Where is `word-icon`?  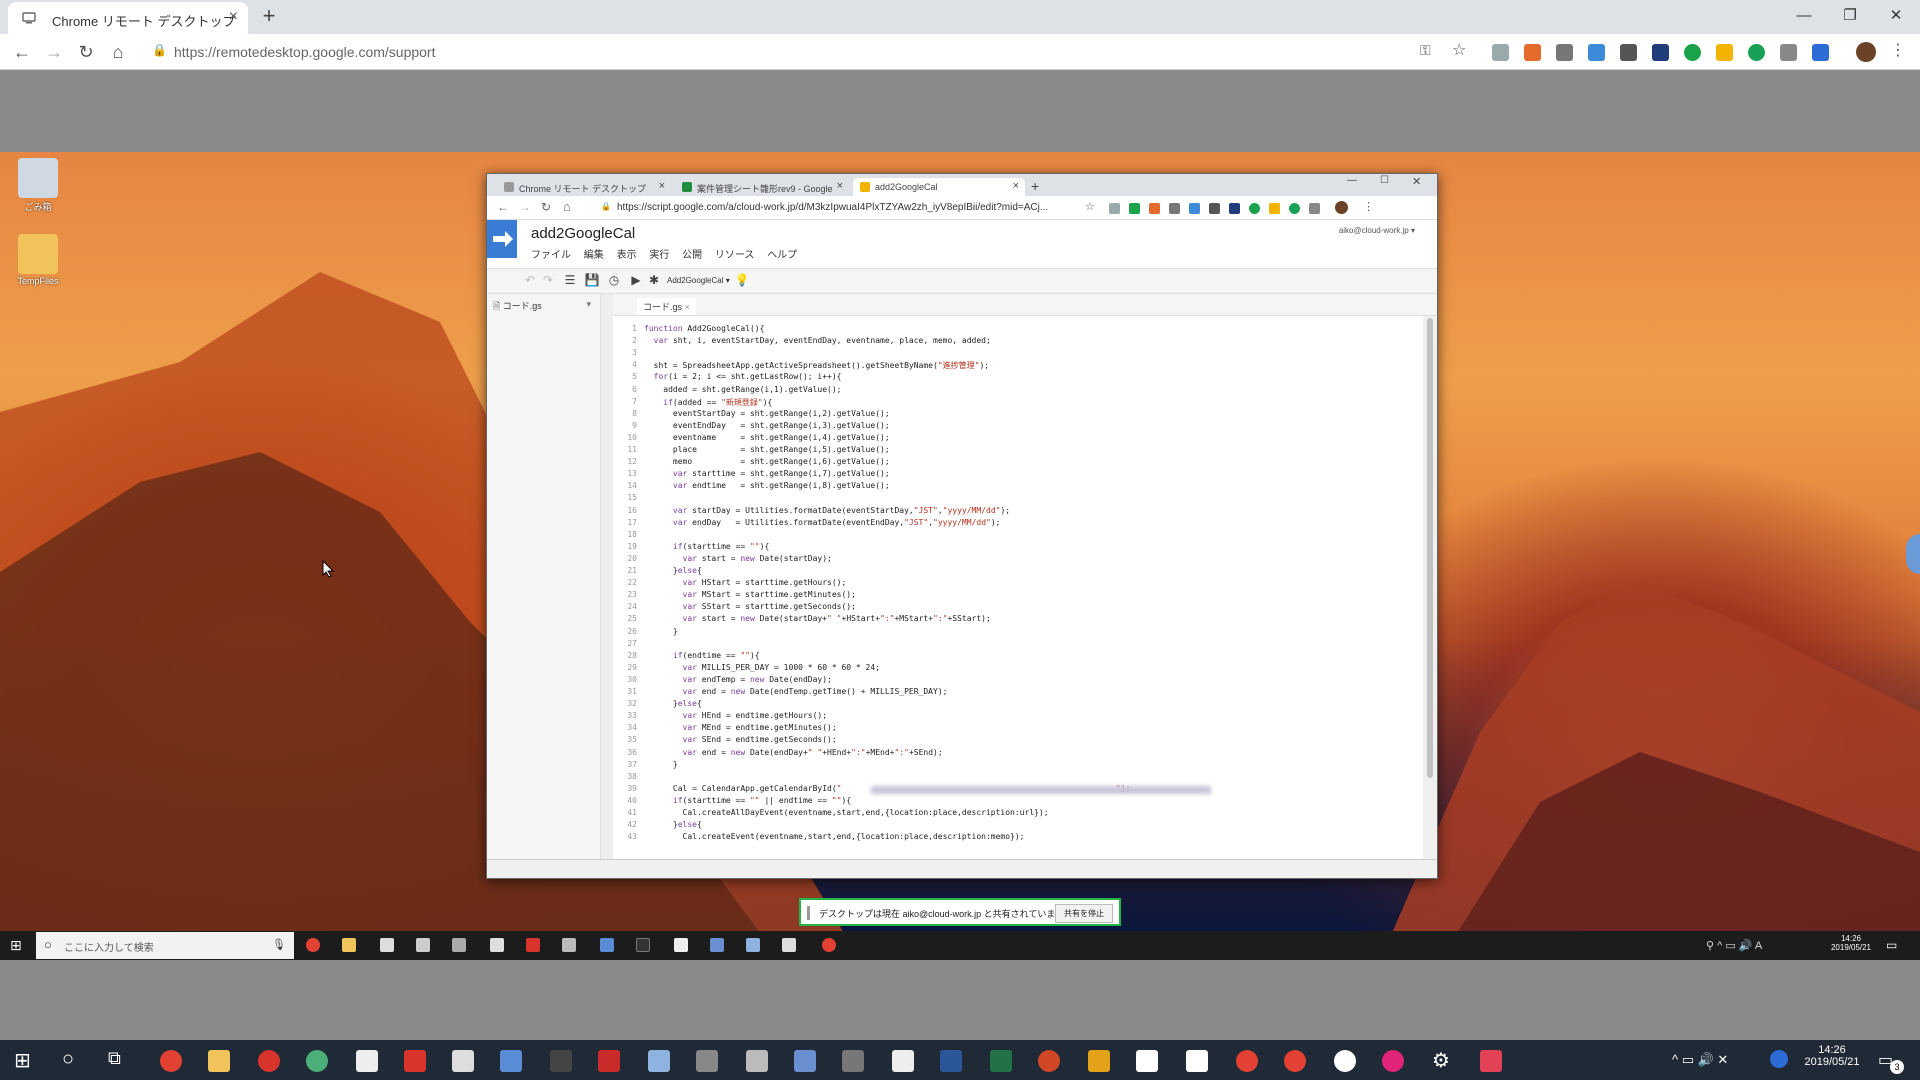
word-icon is located at coordinates (951, 1061).